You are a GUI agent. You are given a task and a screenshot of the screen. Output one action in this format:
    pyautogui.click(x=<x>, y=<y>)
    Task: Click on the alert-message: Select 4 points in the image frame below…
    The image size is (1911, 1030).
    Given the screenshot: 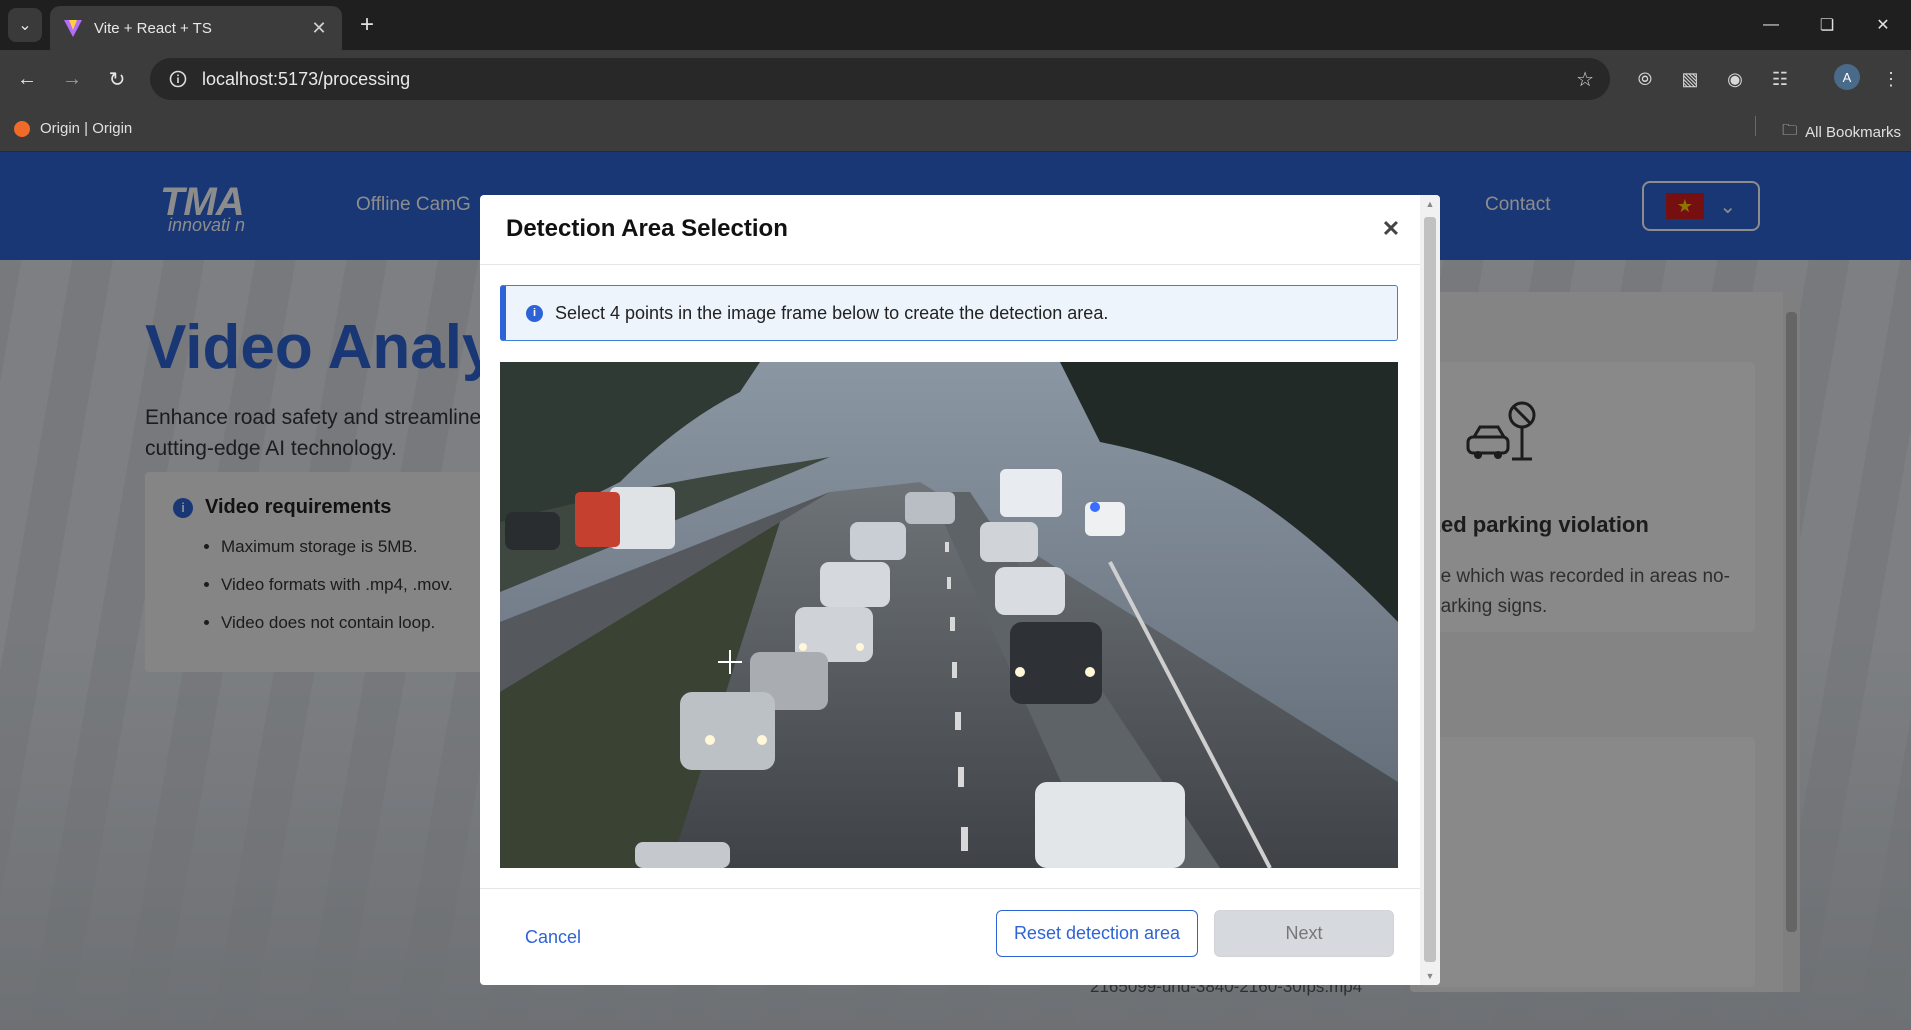 What is the action you would take?
    pyautogui.click(x=832, y=312)
    